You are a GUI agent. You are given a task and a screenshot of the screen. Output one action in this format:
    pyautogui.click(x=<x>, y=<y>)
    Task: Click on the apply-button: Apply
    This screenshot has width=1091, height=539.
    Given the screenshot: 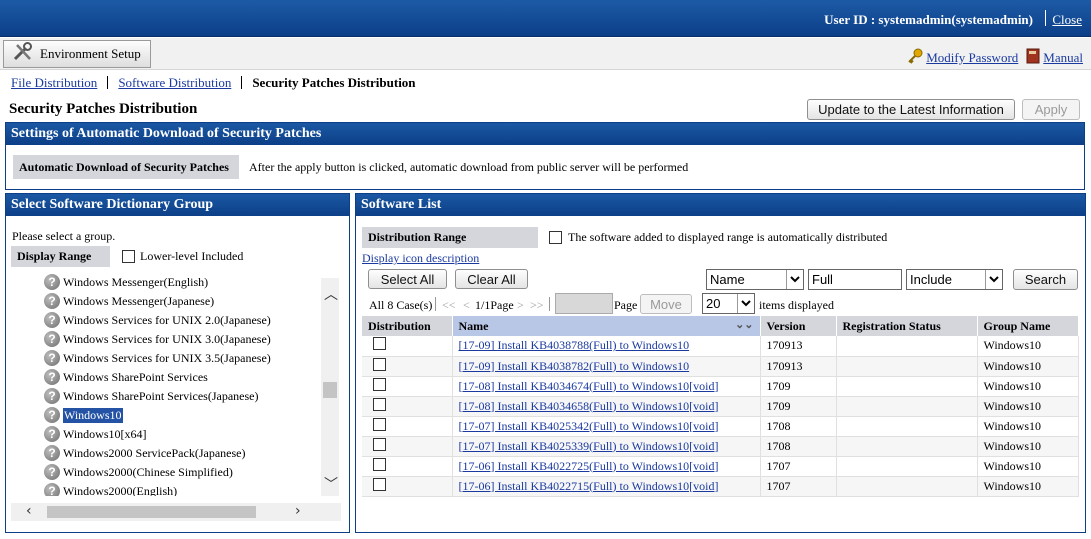 What is the action you would take?
    pyautogui.click(x=1051, y=109)
    